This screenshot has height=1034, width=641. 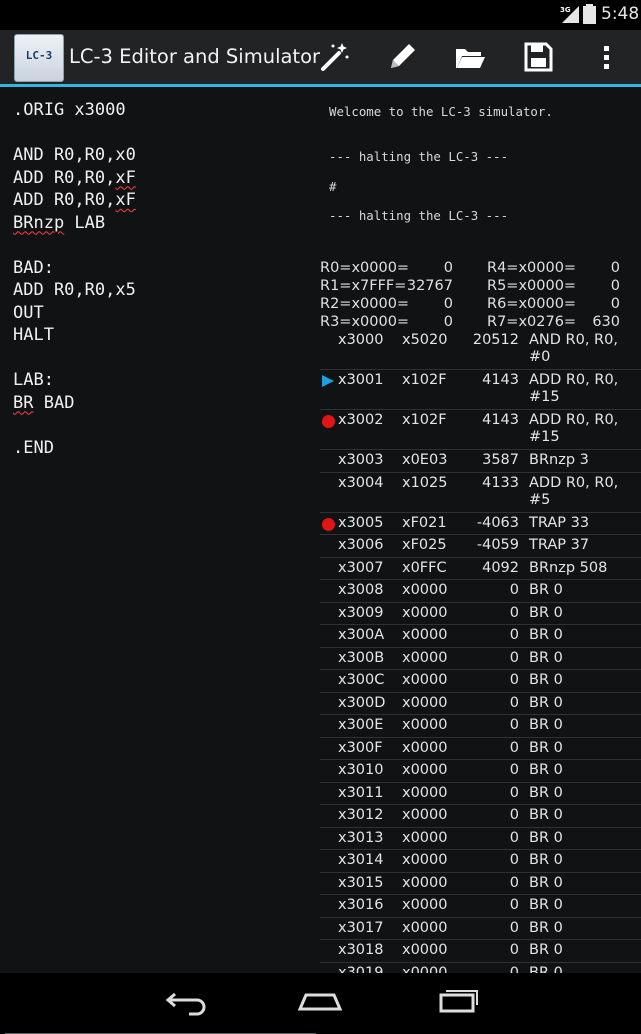 I want to click on memory-row: x3008 x0000 0 BR 0, so click(x=480, y=591).